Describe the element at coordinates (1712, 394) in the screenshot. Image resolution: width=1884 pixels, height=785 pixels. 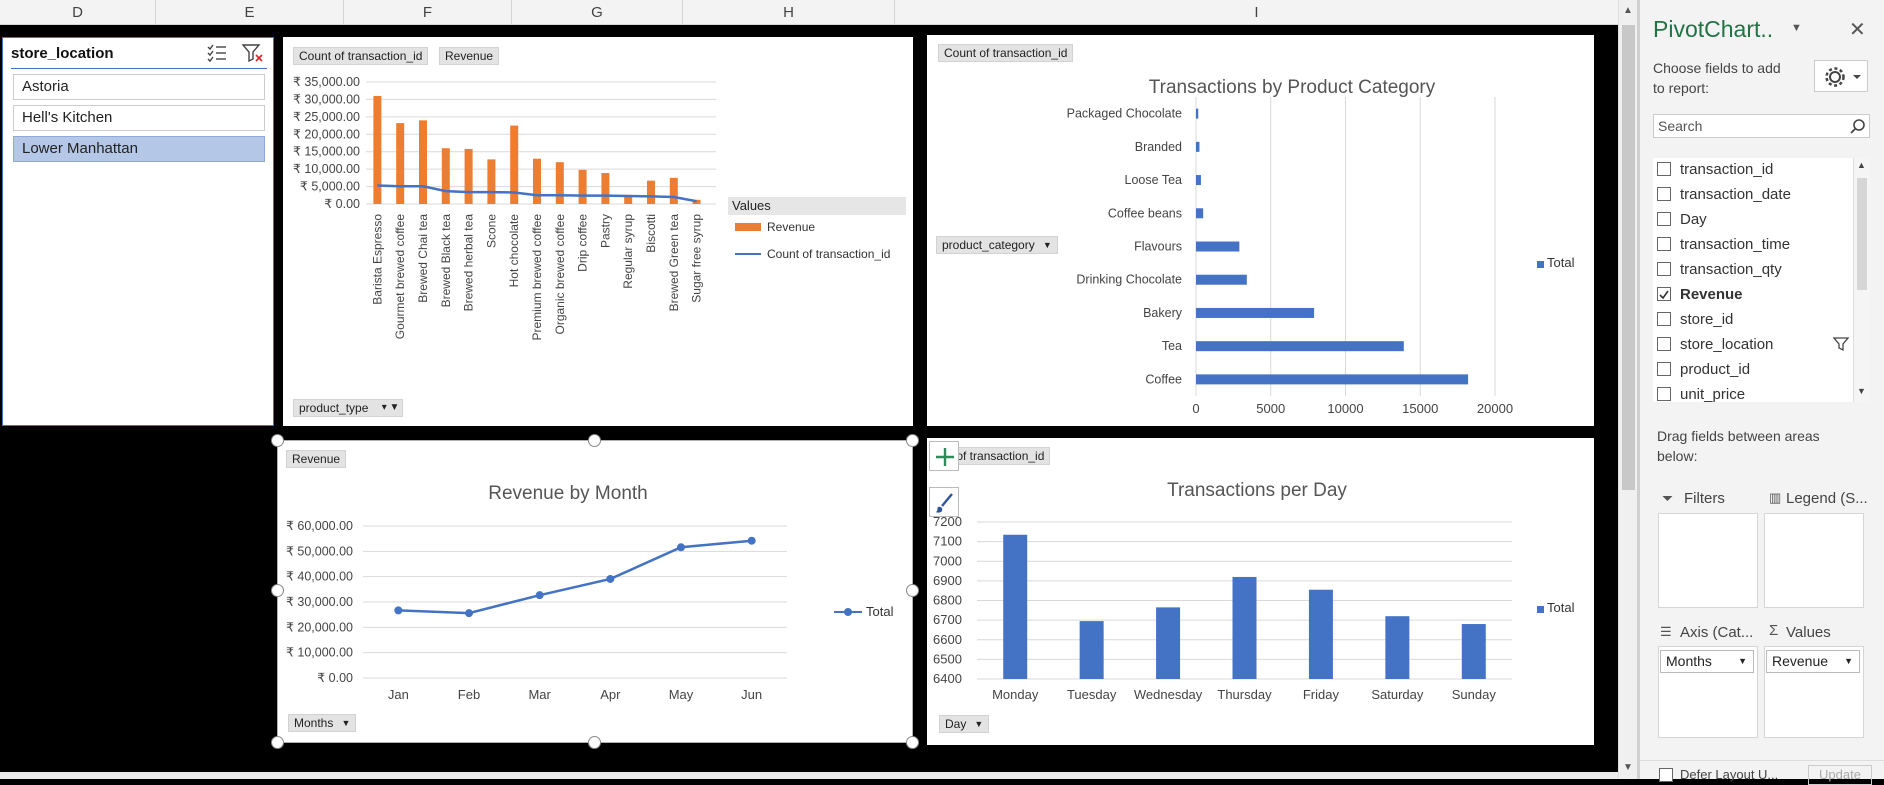
I see `field-label-unit-price: unit_price` at that location.